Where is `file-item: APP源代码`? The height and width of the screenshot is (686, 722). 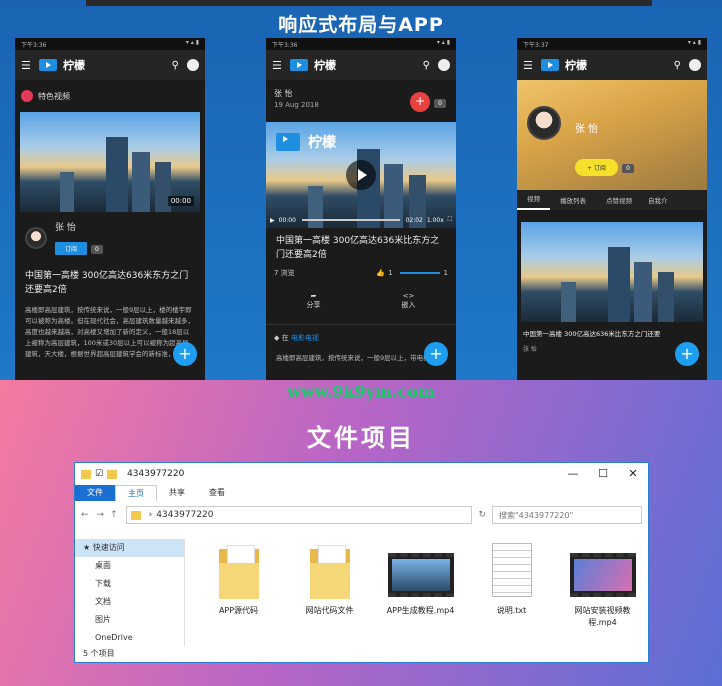
file-item: APP源代码 is located at coordinates (239, 595).